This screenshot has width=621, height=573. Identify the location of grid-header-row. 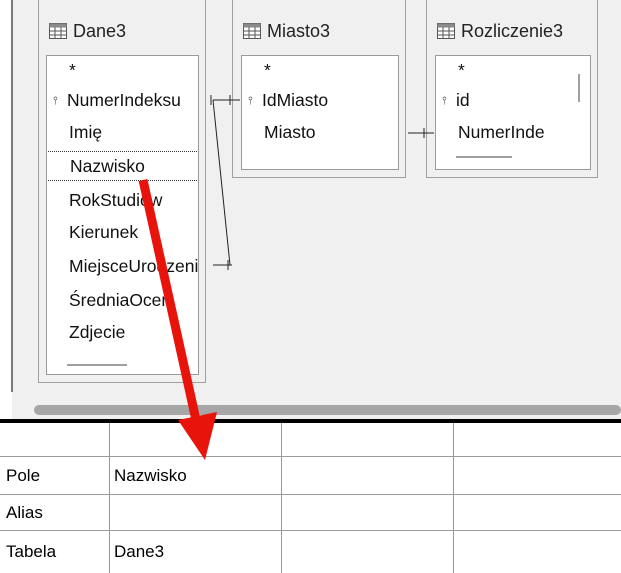
(310, 440).